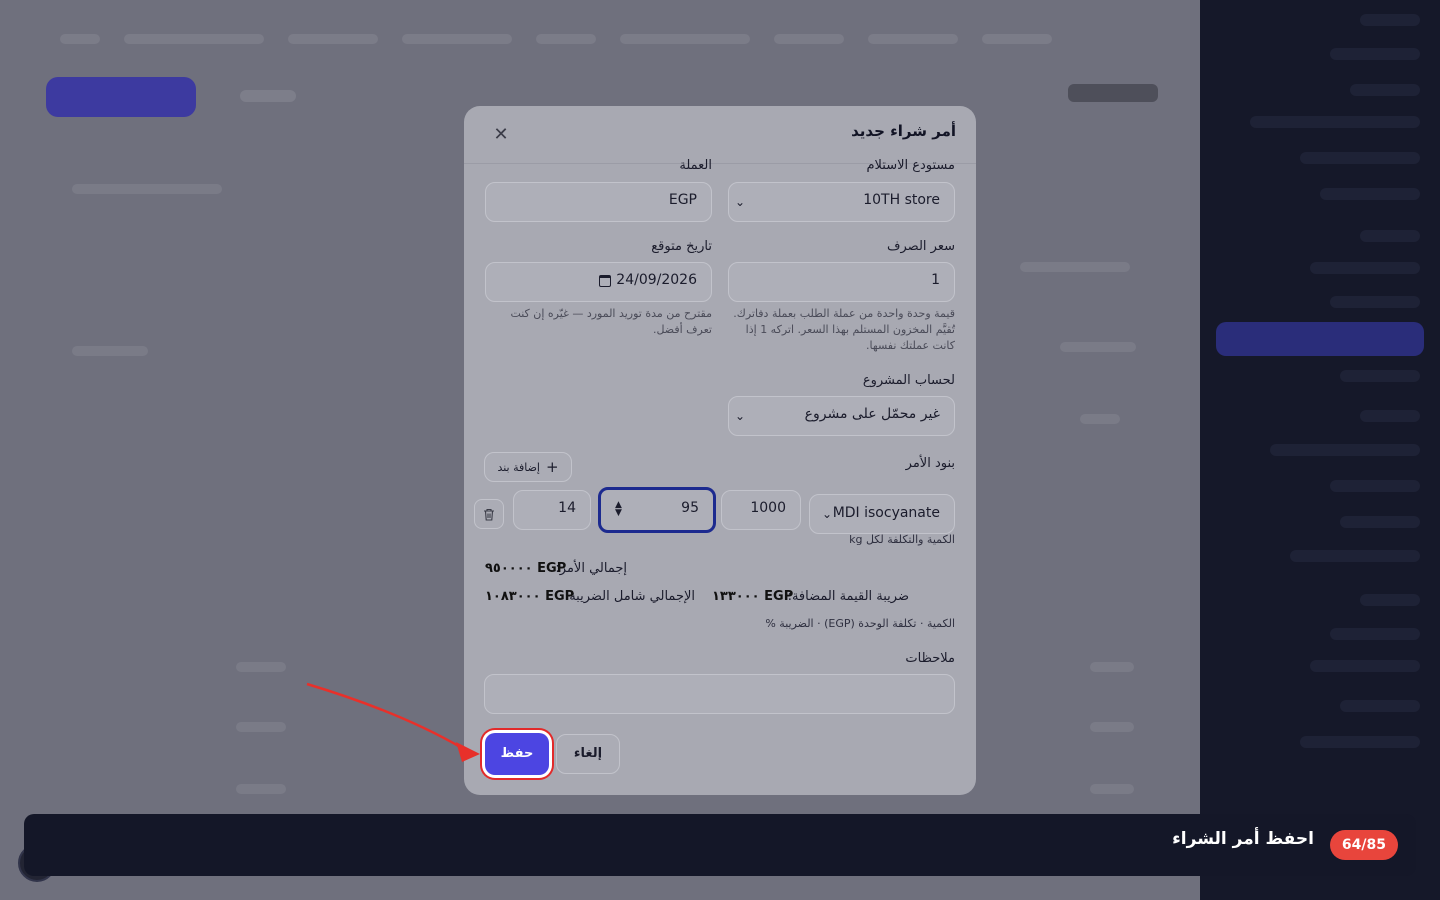  What do you see at coordinates (552, 510) in the screenshot?
I see `line-tax-input: 14` at bounding box center [552, 510].